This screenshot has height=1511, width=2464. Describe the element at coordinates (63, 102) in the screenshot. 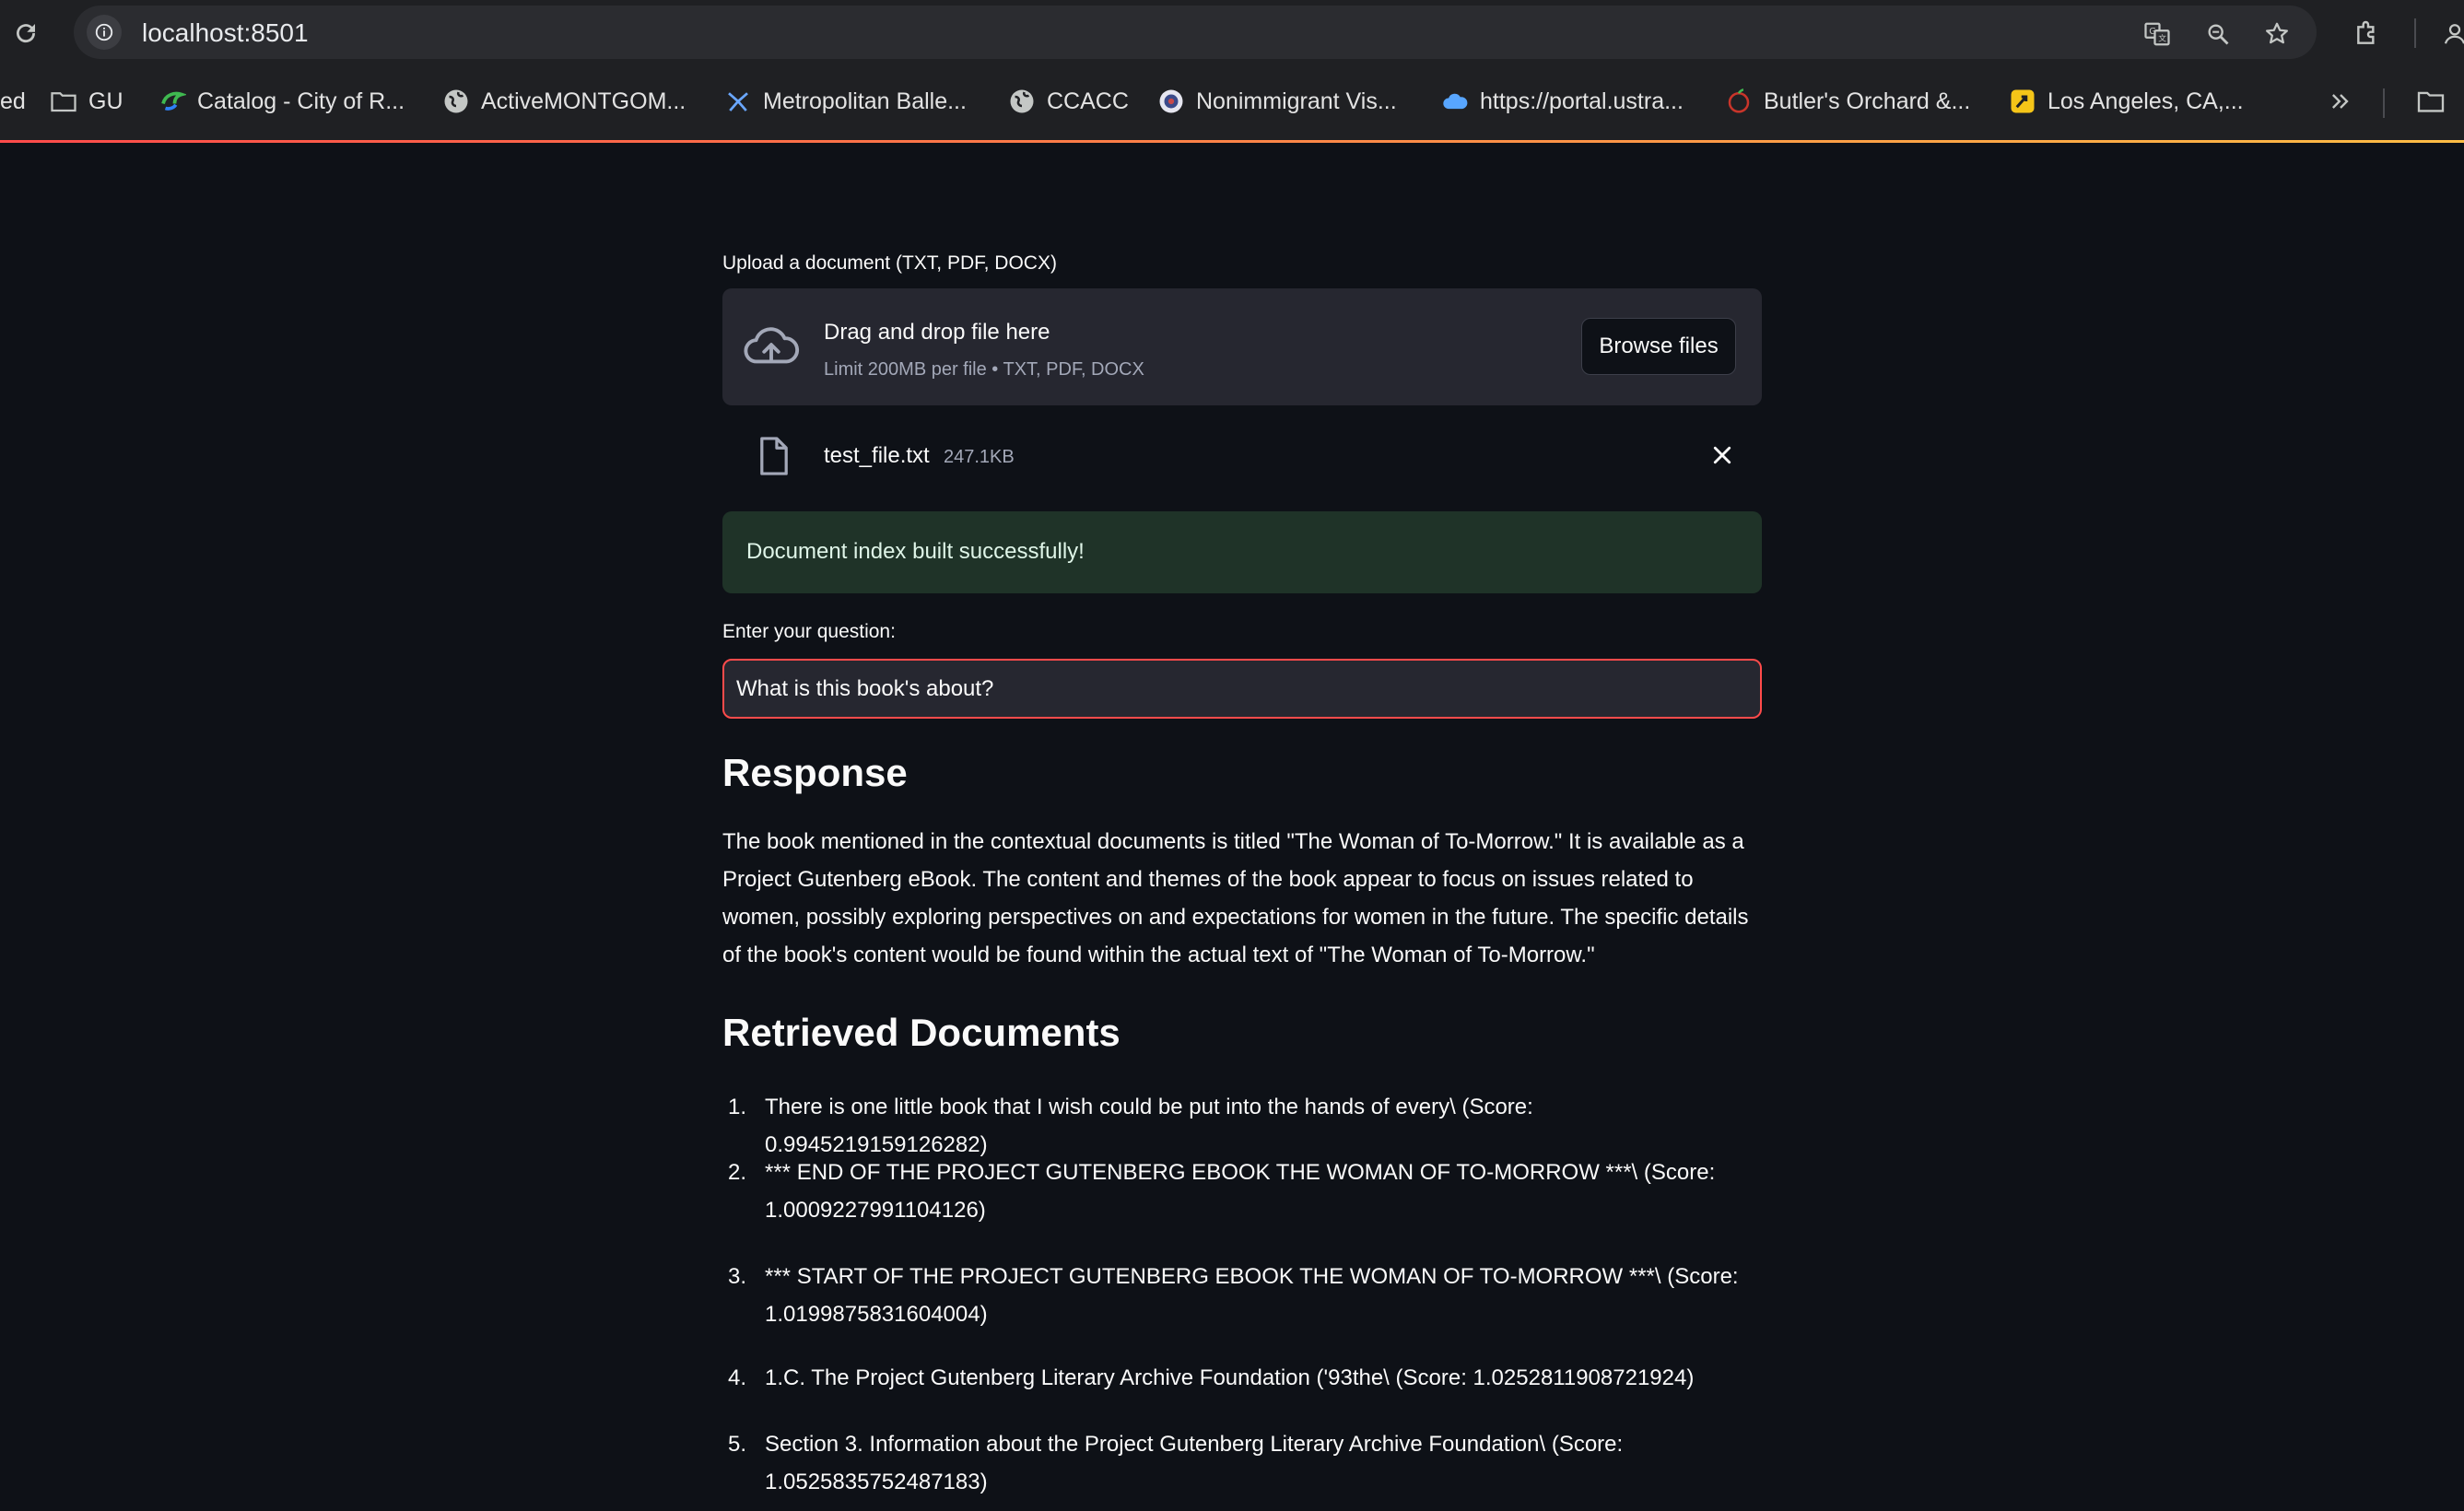

I see `folder-icon` at that location.